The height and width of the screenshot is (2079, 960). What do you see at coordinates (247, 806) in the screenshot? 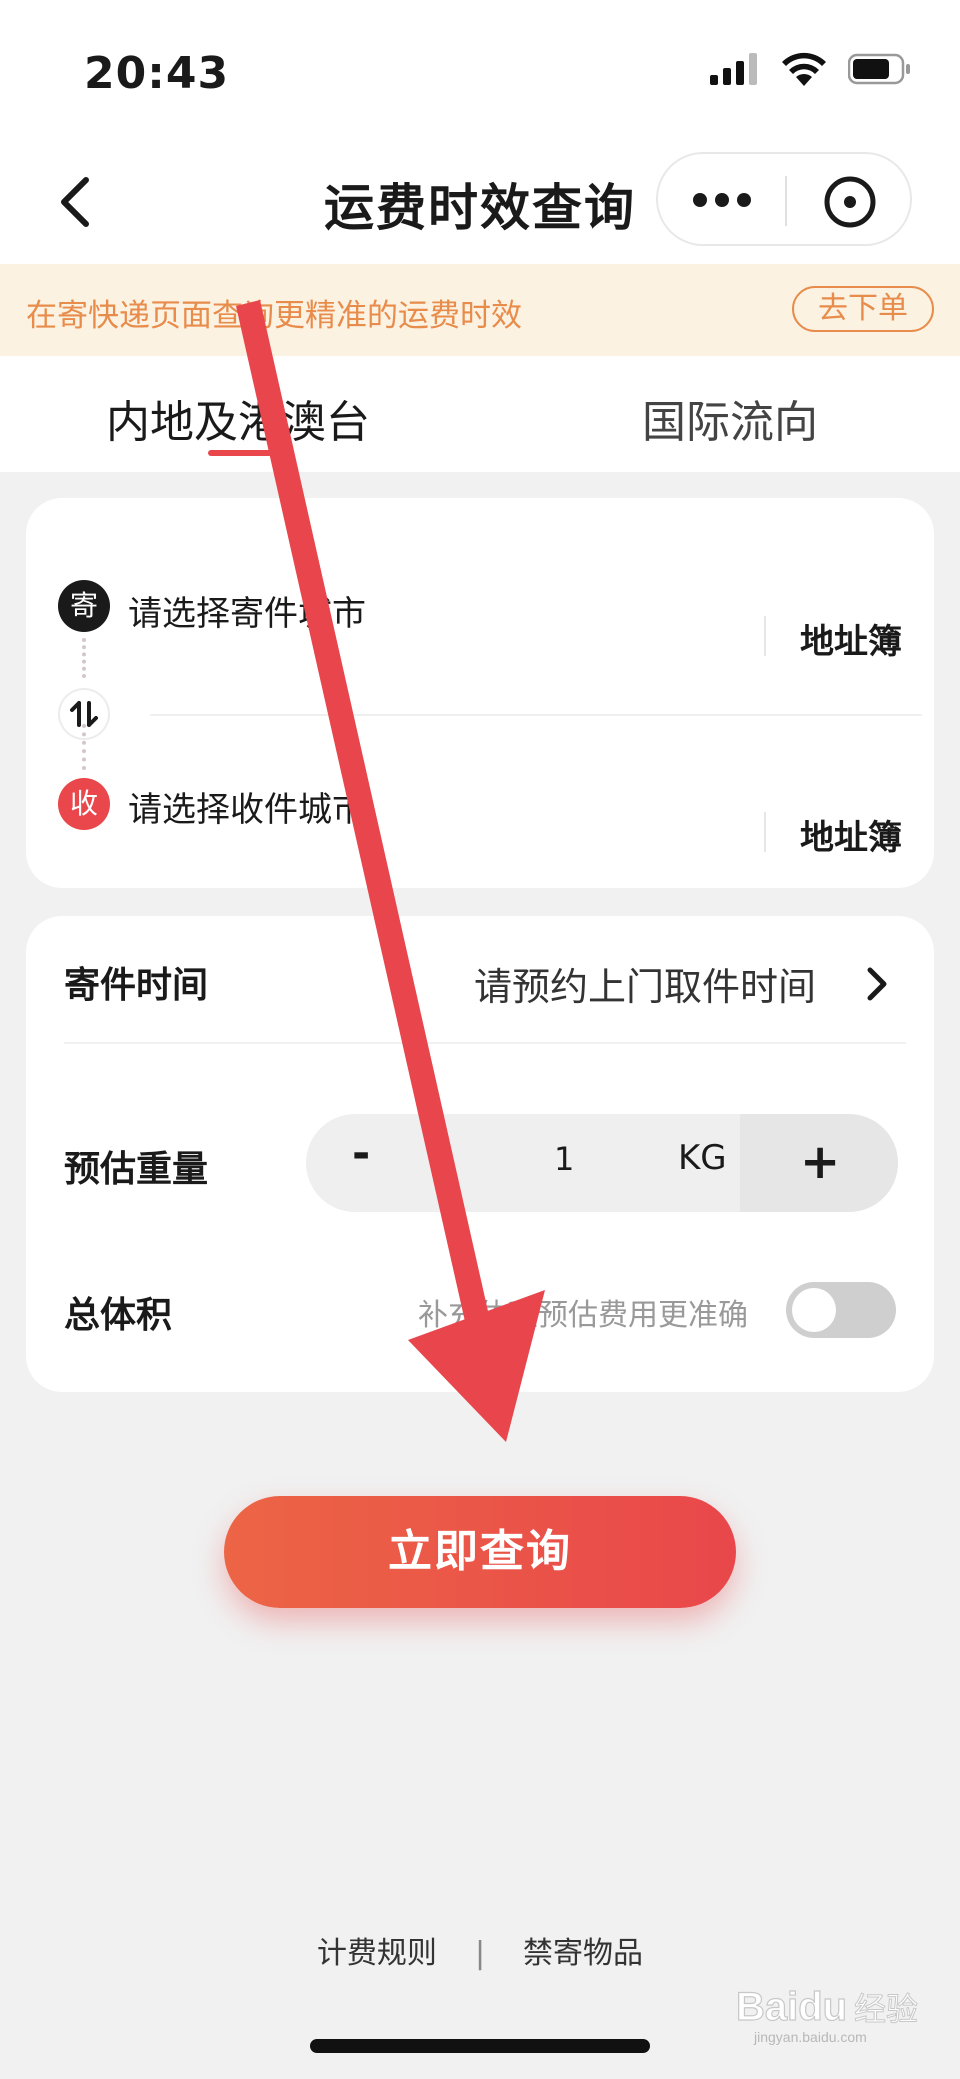
I see `receiver-city-input: 请选择收件城市` at bounding box center [247, 806].